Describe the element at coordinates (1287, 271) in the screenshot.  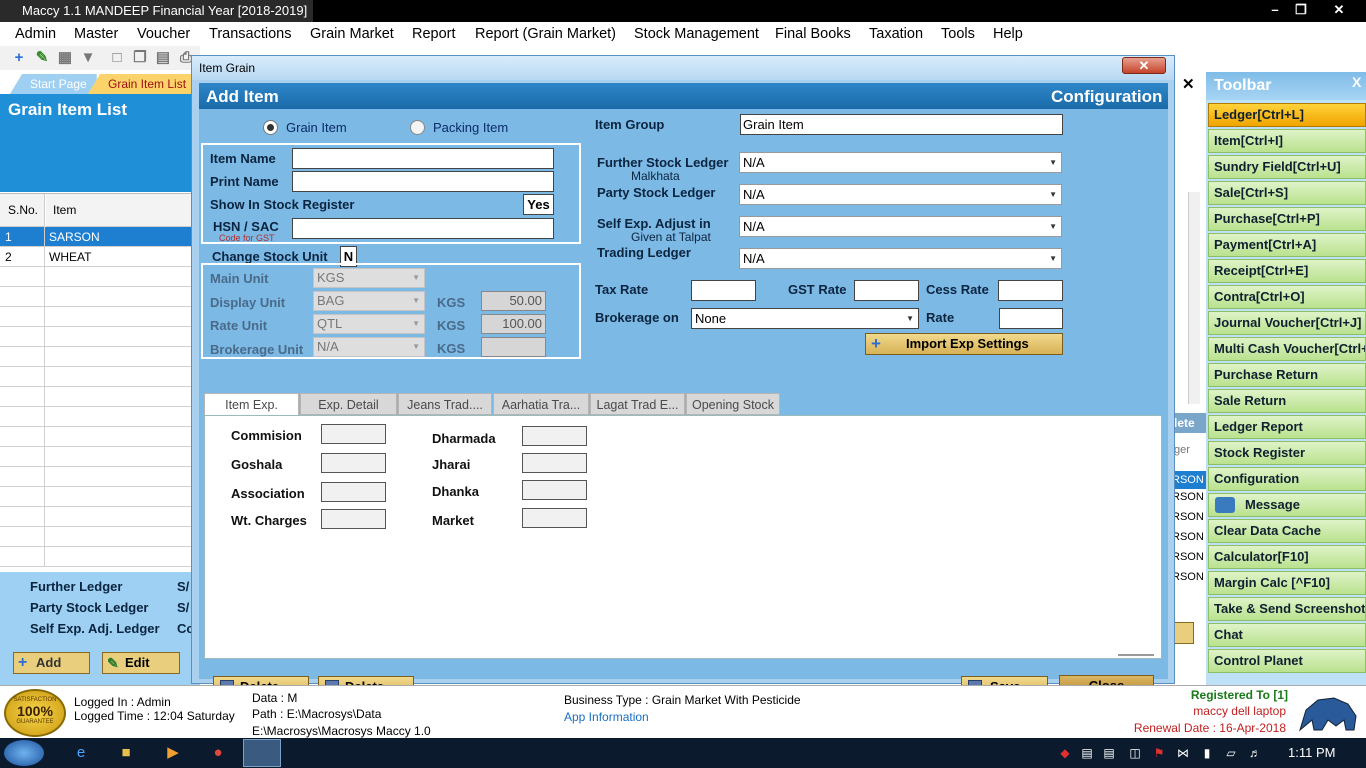
I see `toolbar-receipt: Receipt[Ctrl+E]` at that location.